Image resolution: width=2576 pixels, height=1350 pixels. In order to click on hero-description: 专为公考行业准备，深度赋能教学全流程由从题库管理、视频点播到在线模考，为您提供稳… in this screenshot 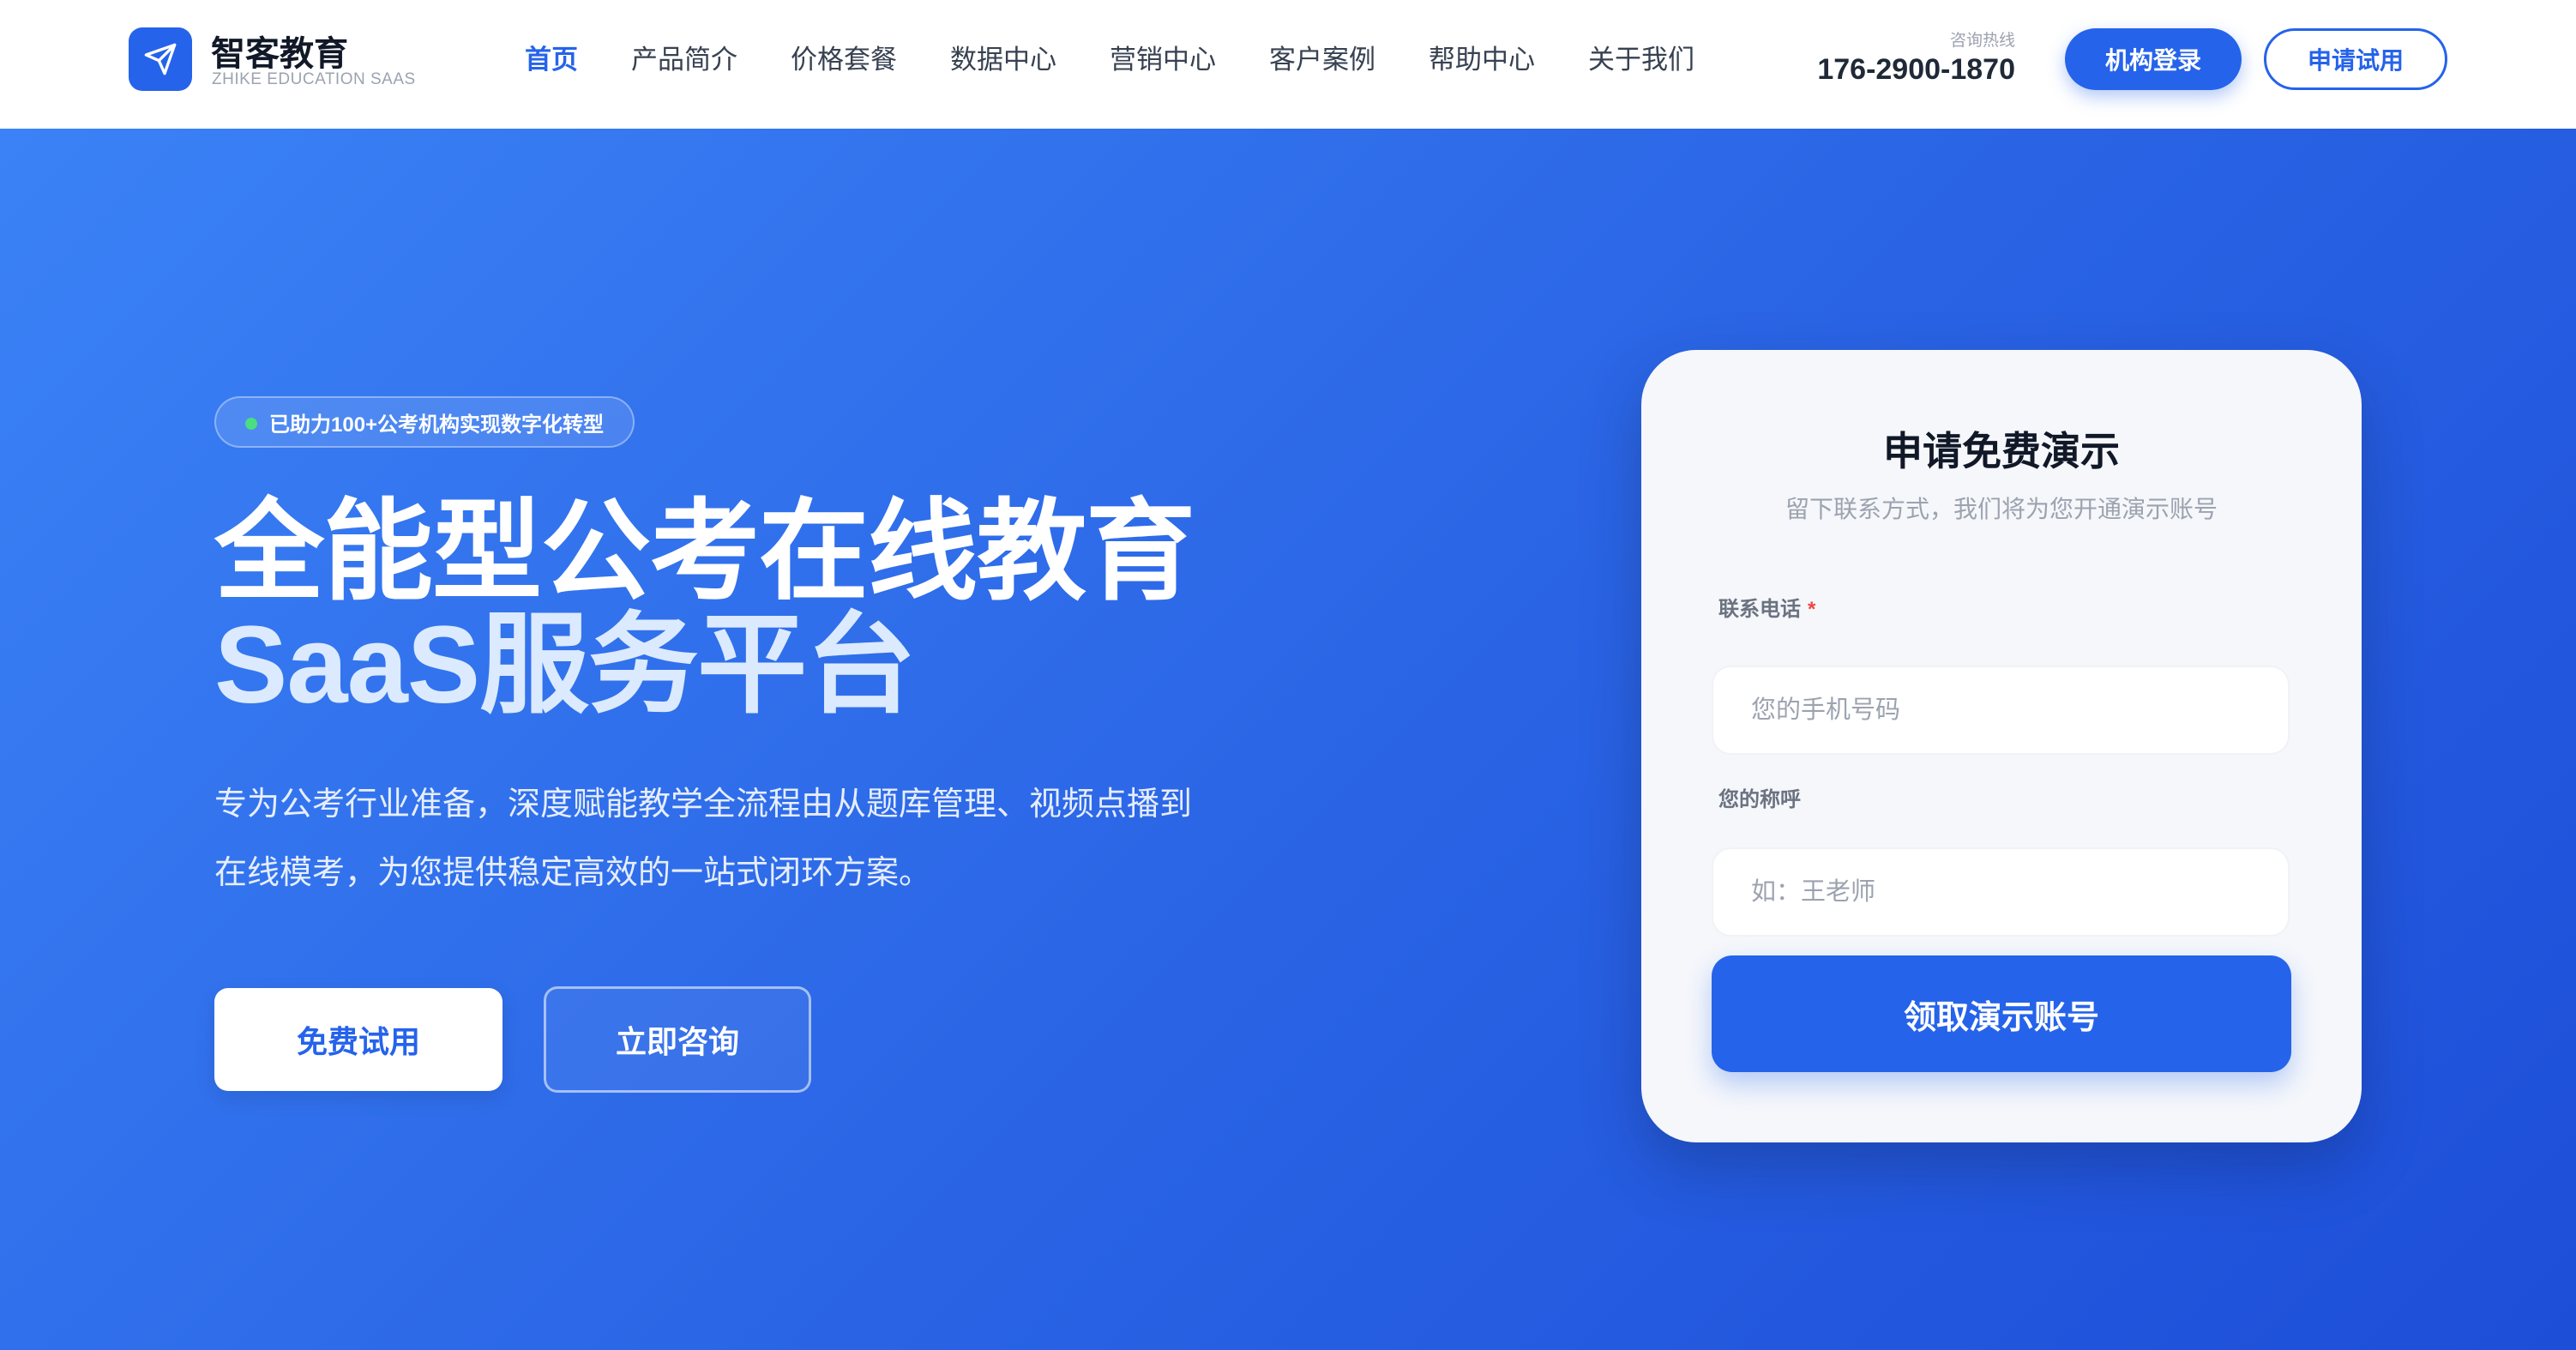, I will do `click(703, 838)`.